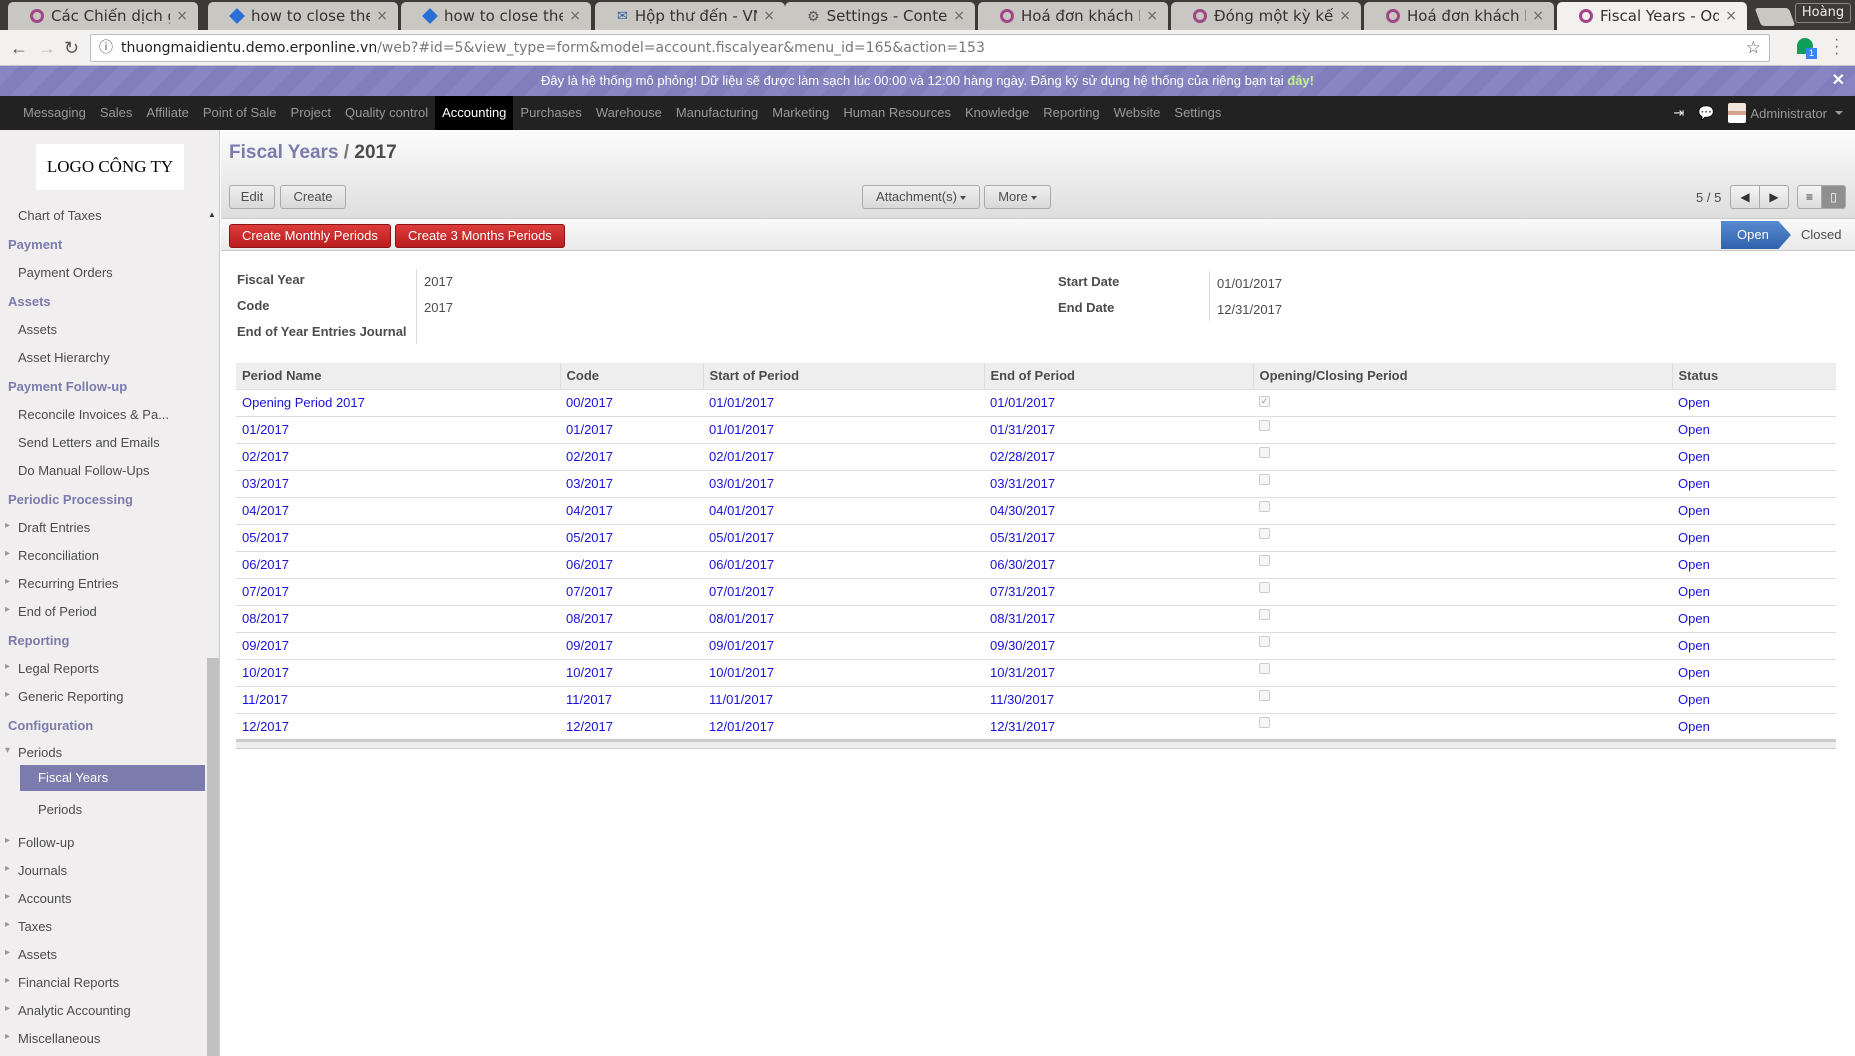 This screenshot has height=1056, width=1855. Describe the element at coordinates (310, 236) in the screenshot. I see `create-monthly-periods-button: Create Monthly Periods` at that location.